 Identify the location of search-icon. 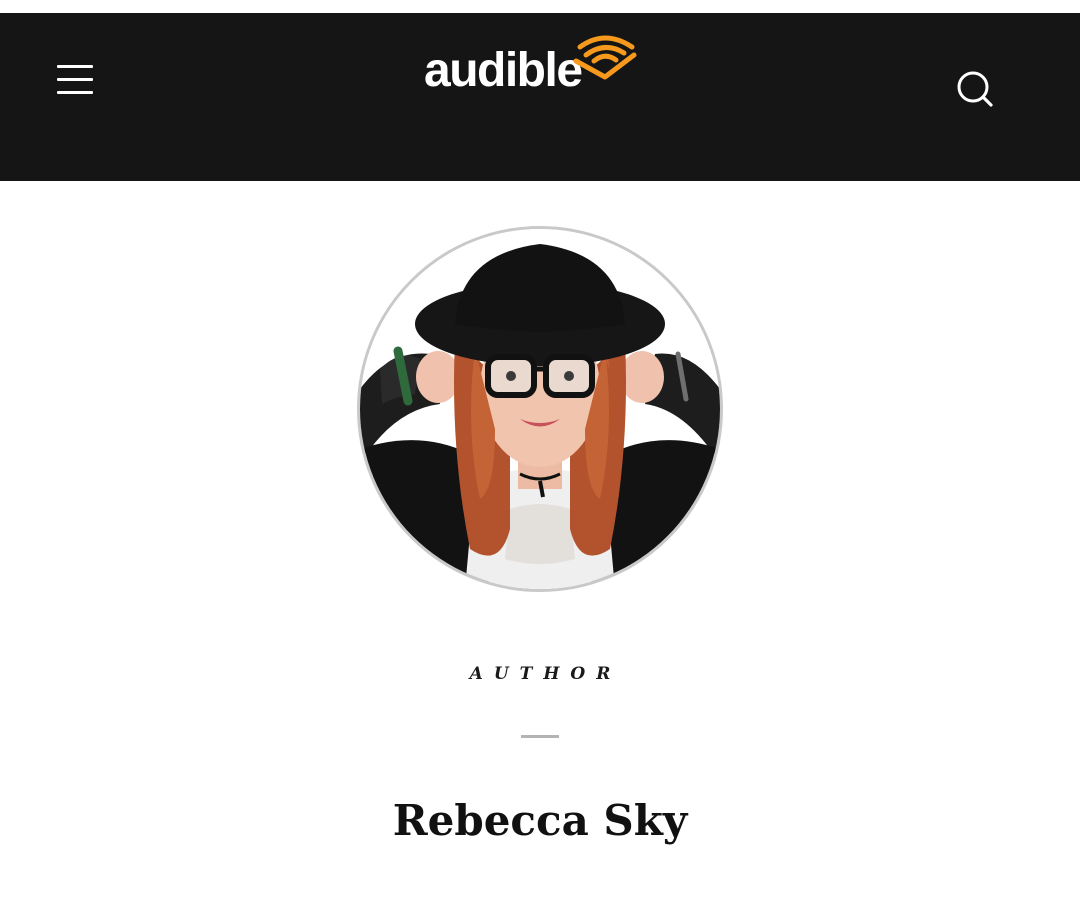
(975, 89).